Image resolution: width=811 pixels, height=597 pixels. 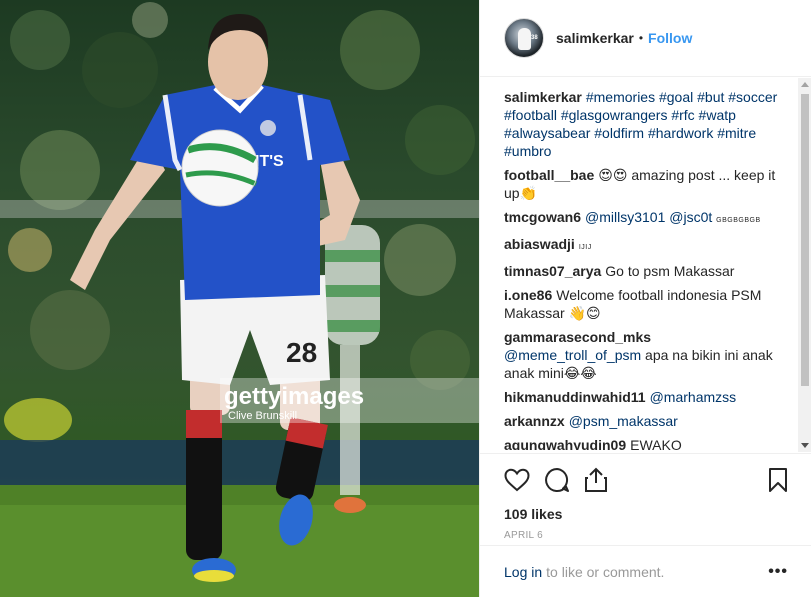 I want to click on avatar-number: 38, so click(x=534, y=38).